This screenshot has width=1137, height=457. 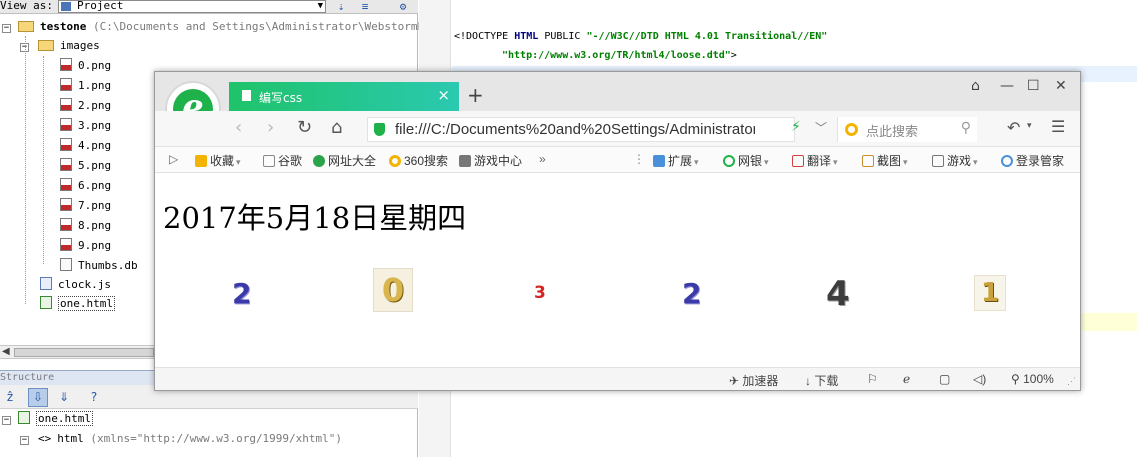 What do you see at coordinates (676, 160) in the screenshot?
I see `tool-extensions: 扩展 ▾` at bounding box center [676, 160].